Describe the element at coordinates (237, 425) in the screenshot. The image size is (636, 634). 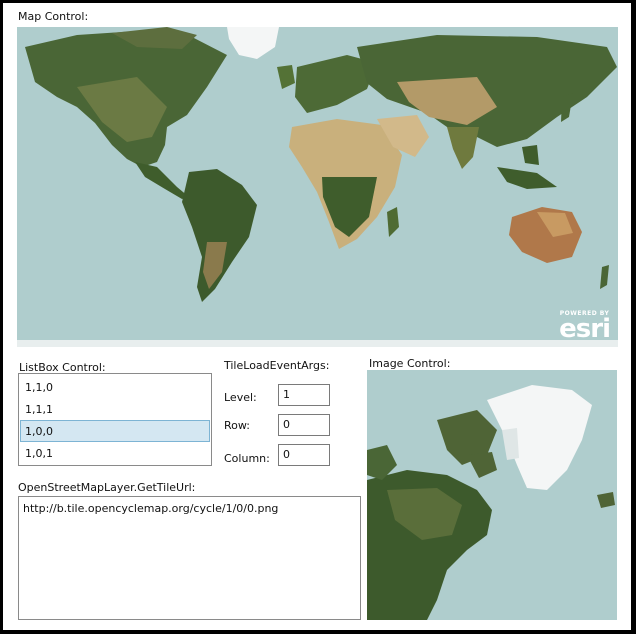
I see `row-label: Row:` at that location.